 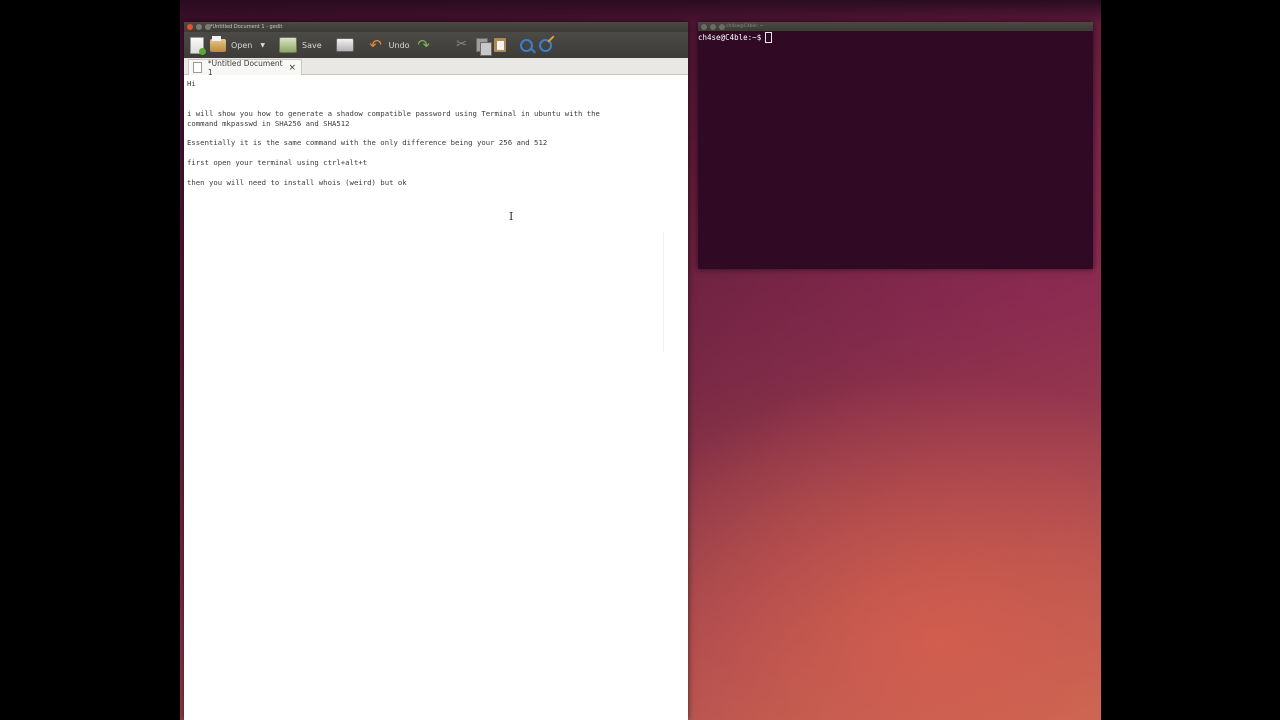 I want to click on undo-button: ↶ Undo, so click(x=389, y=45).